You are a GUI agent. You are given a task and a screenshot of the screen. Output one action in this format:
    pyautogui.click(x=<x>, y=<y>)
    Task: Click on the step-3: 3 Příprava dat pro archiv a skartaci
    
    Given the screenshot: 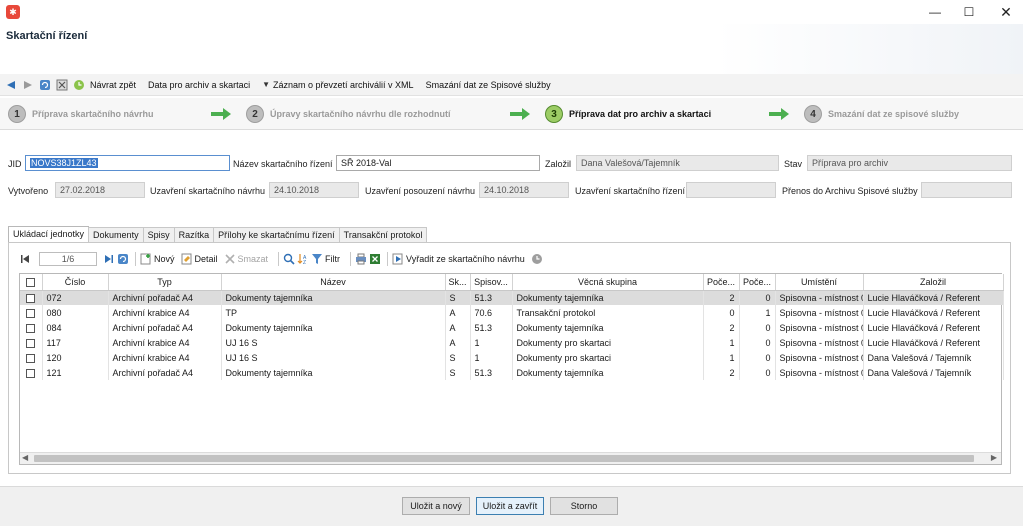 What is the action you would take?
    pyautogui.click(x=628, y=114)
    